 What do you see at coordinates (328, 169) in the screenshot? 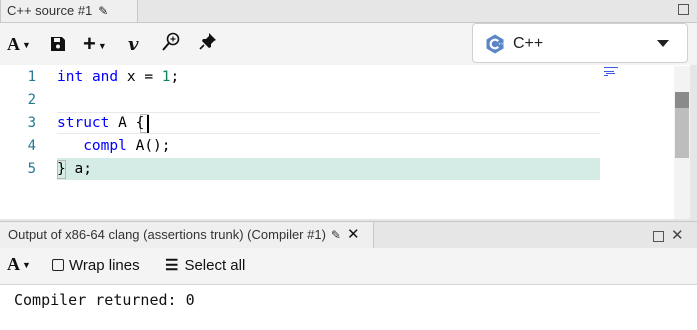
I see `line-highlight` at bounding box center [328, 169].